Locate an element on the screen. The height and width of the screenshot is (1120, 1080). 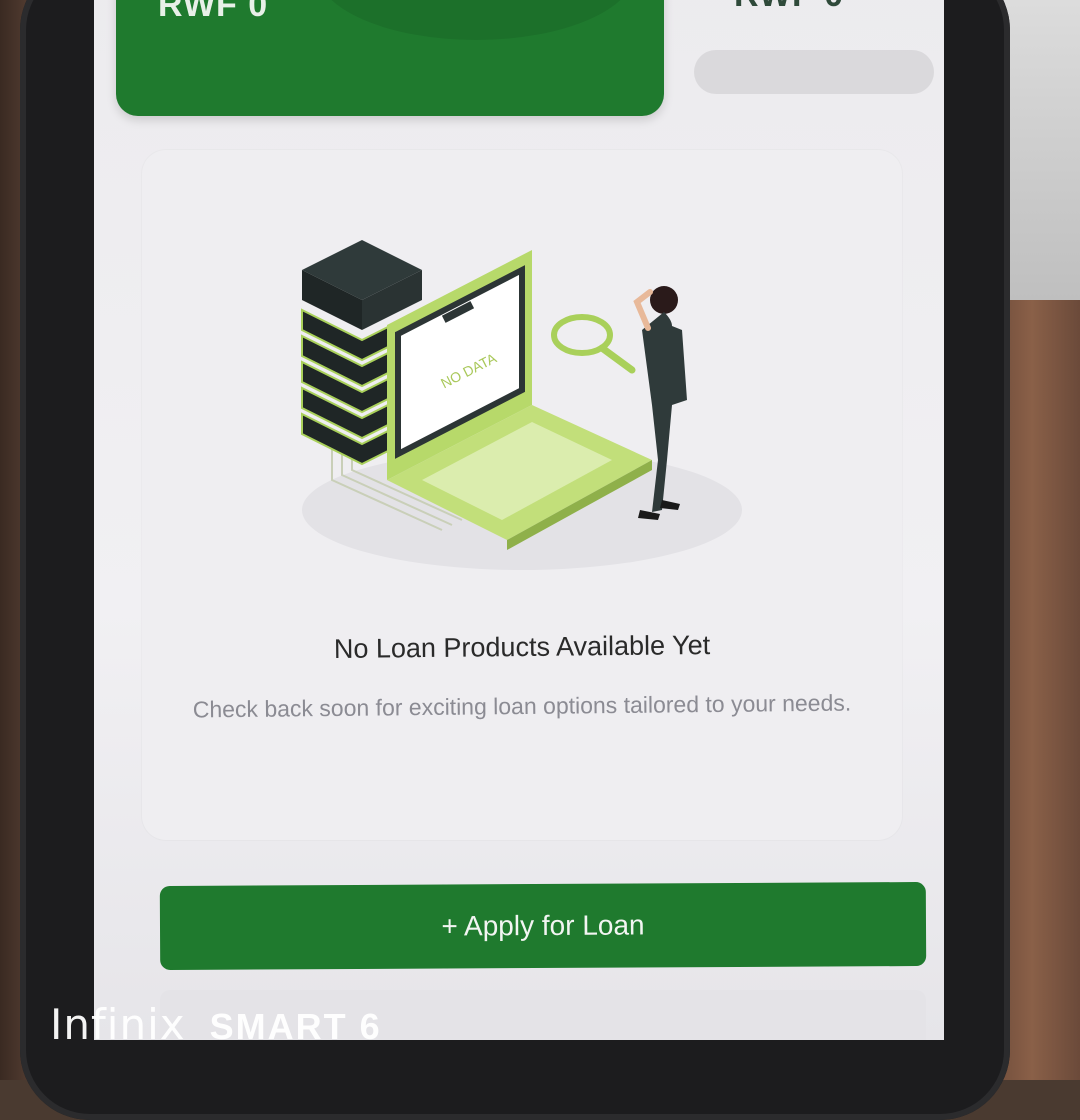
empty-state-title: No Loan Products Available Yet is located at coordinates (522, 647).